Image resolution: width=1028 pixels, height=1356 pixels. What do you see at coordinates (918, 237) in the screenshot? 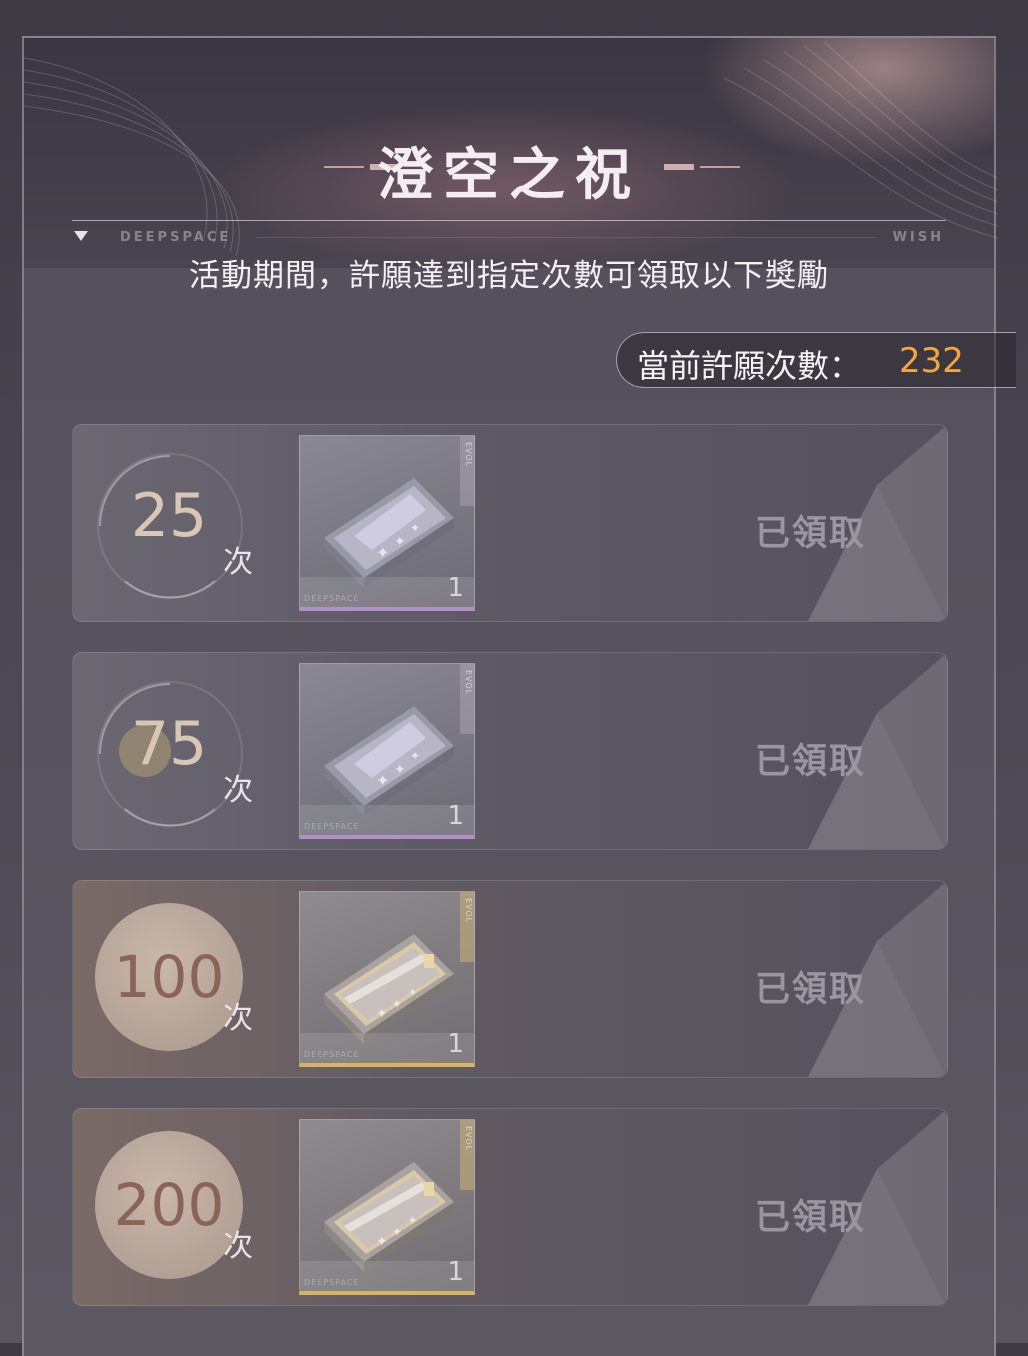
I see `wish-tag: WISH` at bounding box center [918, 237].